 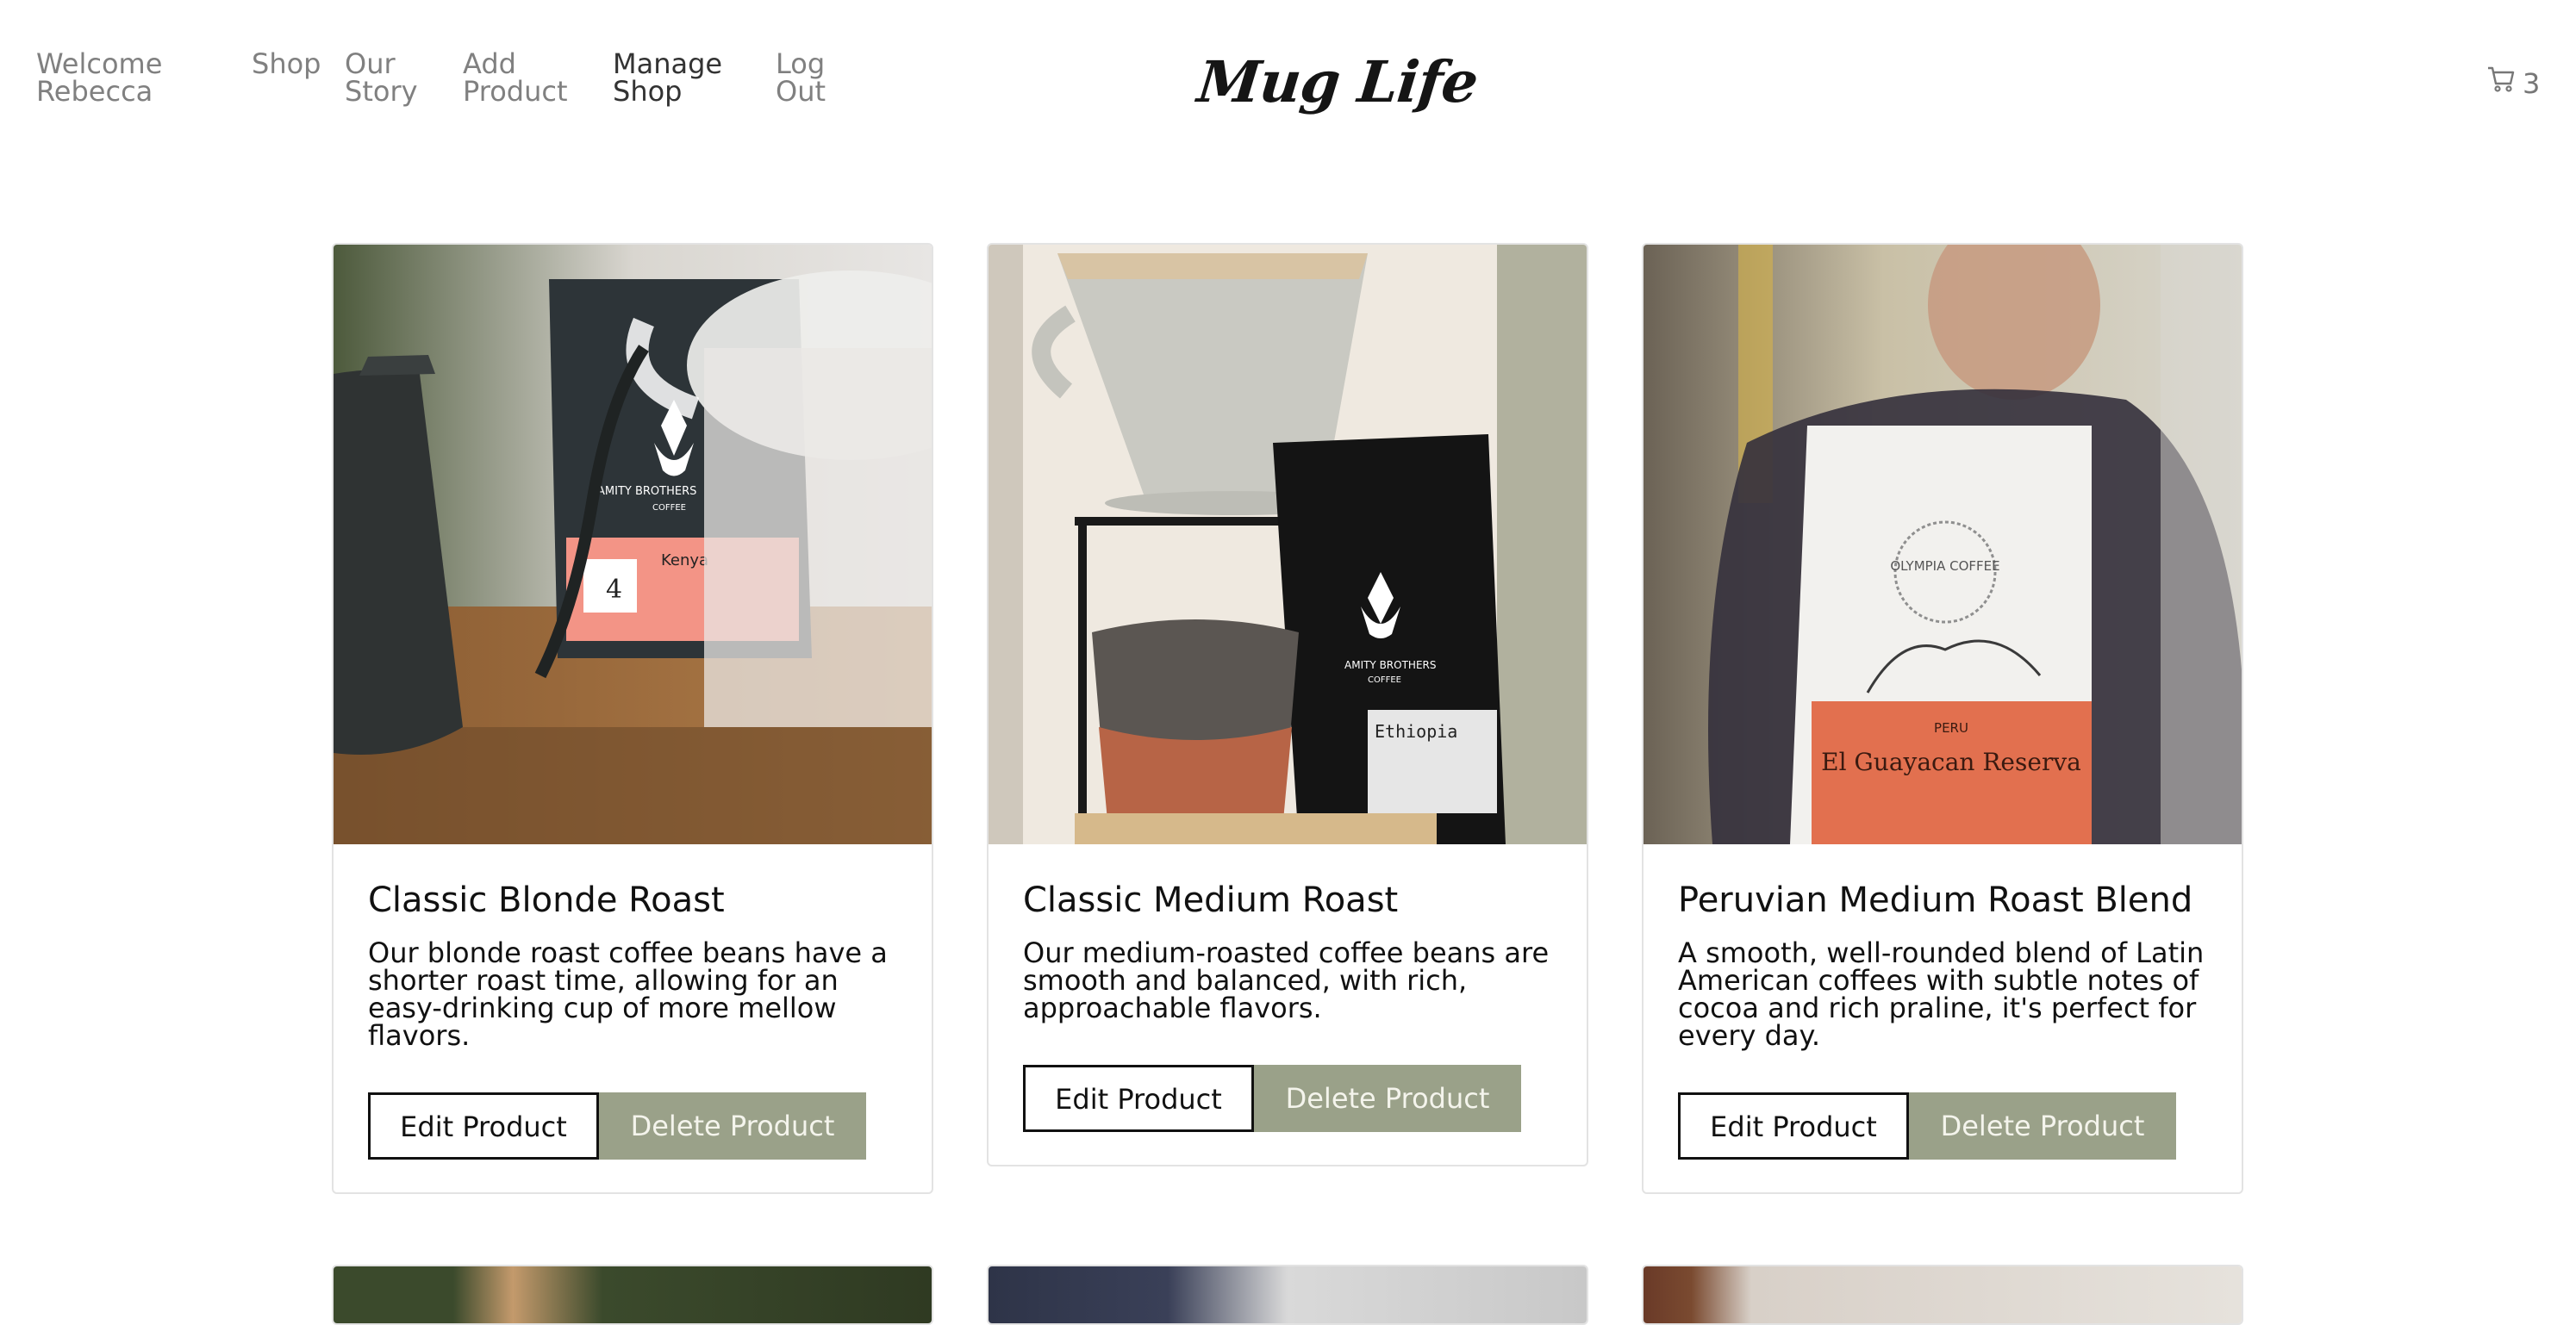 I want to click on bag-name-text: El Guayacan Reserva, so click(x=1951, y=762).